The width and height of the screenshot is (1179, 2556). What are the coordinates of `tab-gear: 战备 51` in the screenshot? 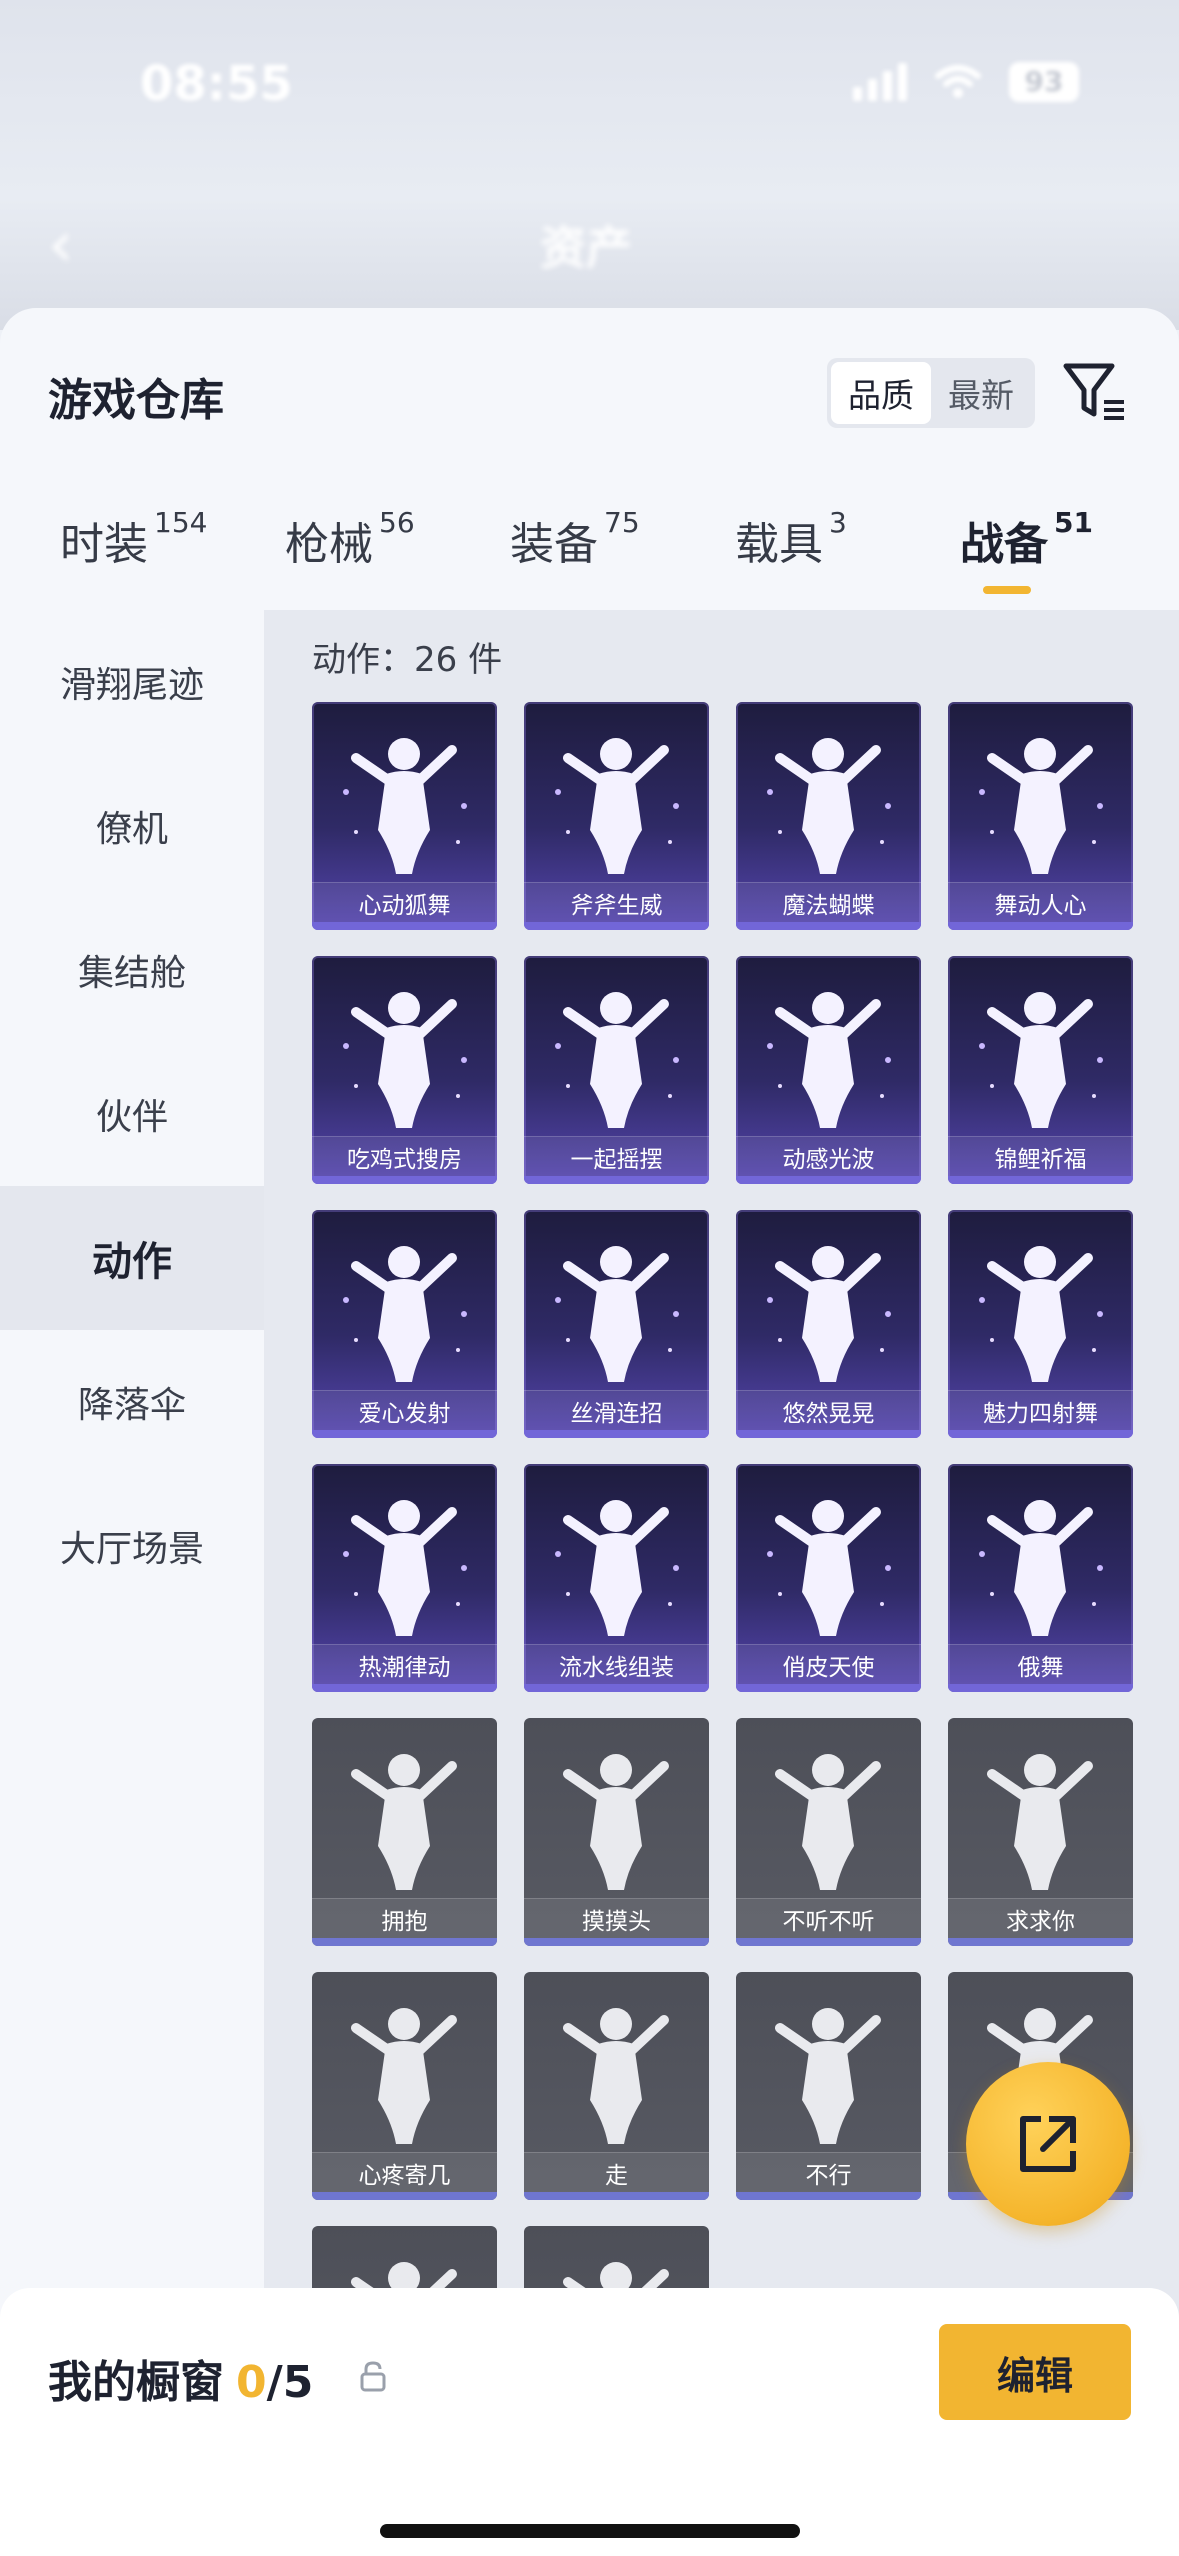 It's located at (1026, 539).